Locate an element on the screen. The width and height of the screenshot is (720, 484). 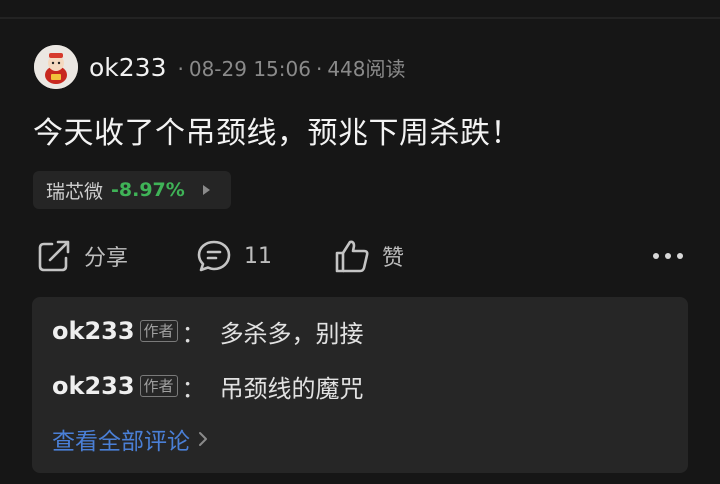
like-label: 赞 is located at coordinates (393, 258).